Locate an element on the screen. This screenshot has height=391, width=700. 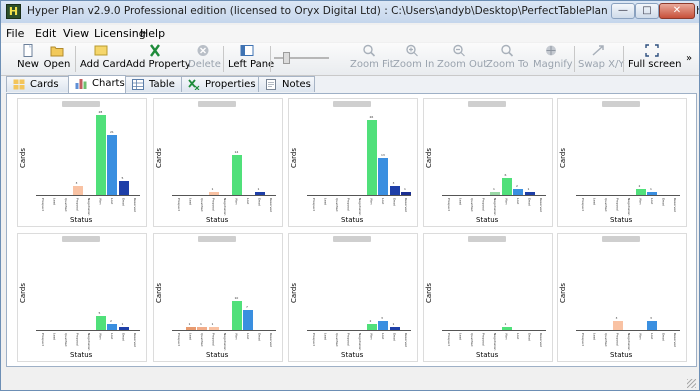
minimize-button: — is located at coordinates (623, 11).